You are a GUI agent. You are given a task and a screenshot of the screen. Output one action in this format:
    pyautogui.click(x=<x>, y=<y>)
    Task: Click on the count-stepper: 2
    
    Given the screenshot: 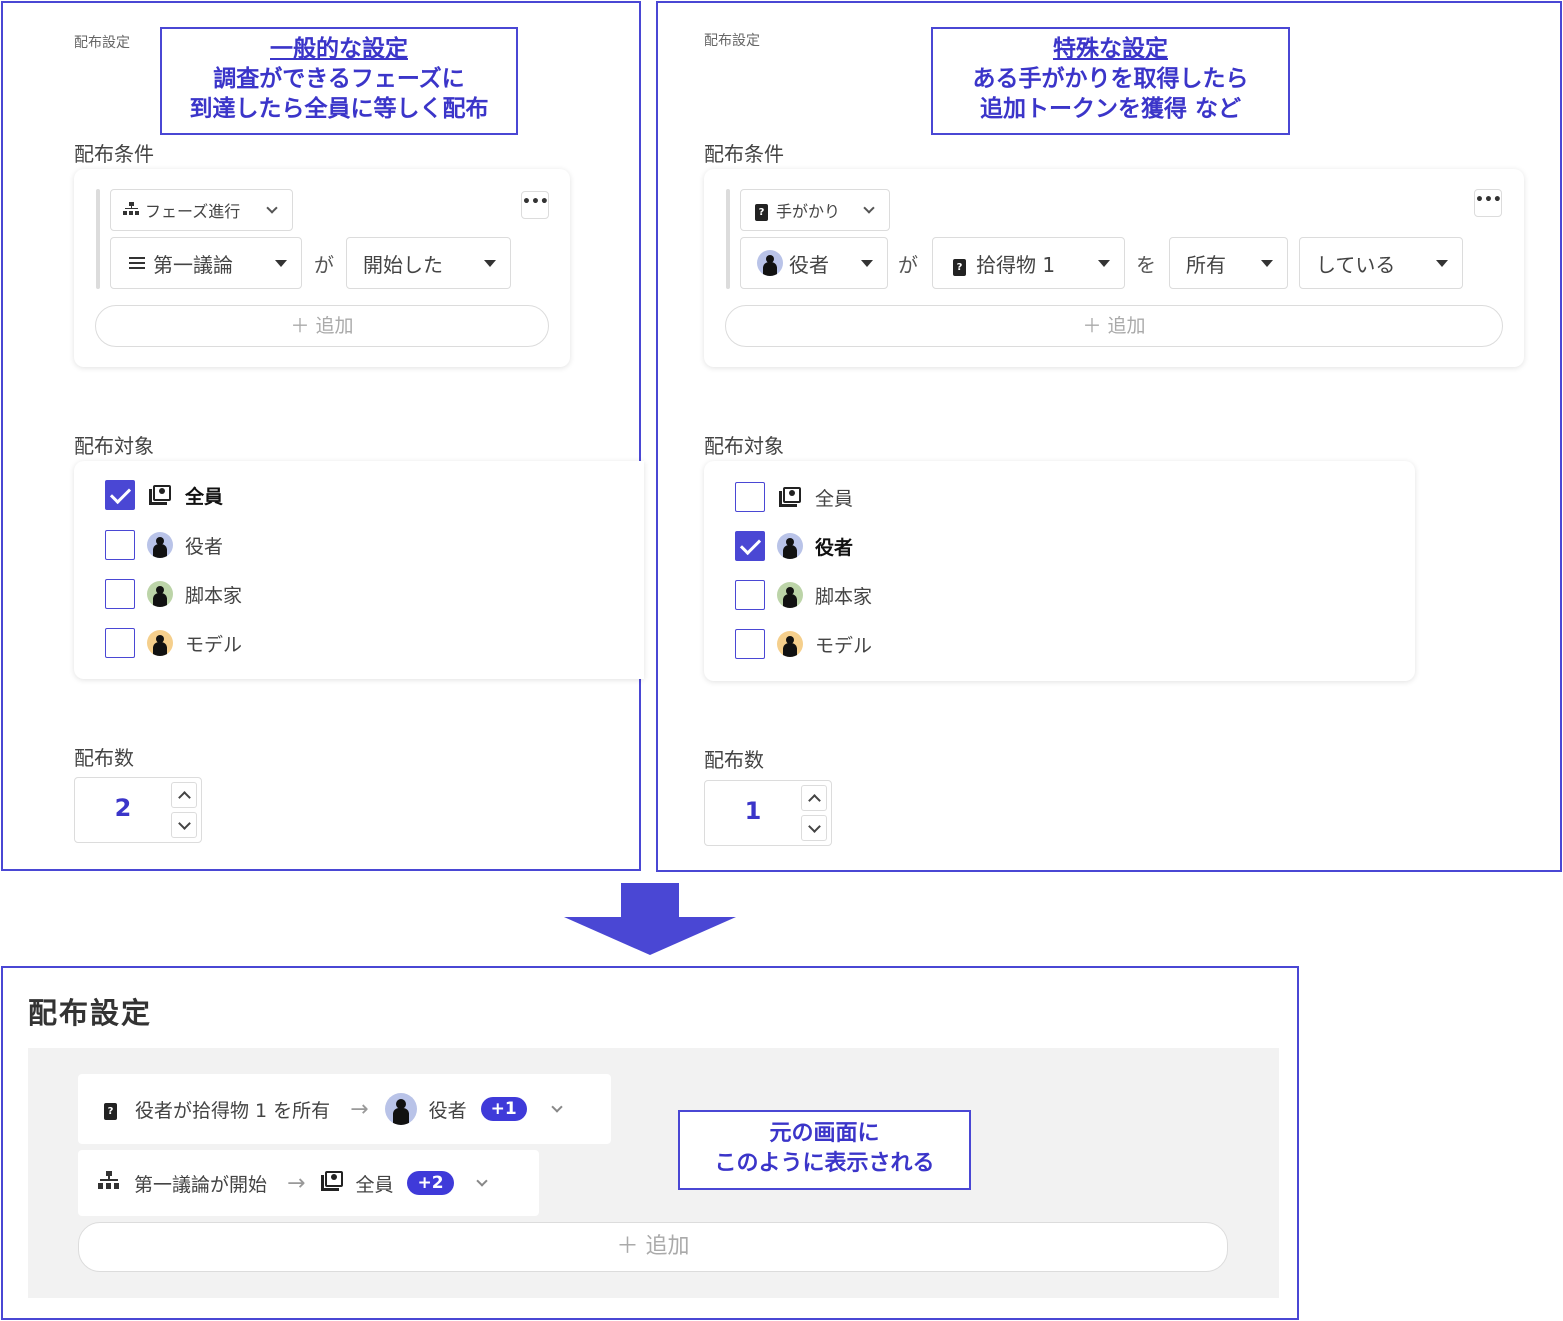 What is the action you would take?
    pyautogui.click(x=138, y=810)
    